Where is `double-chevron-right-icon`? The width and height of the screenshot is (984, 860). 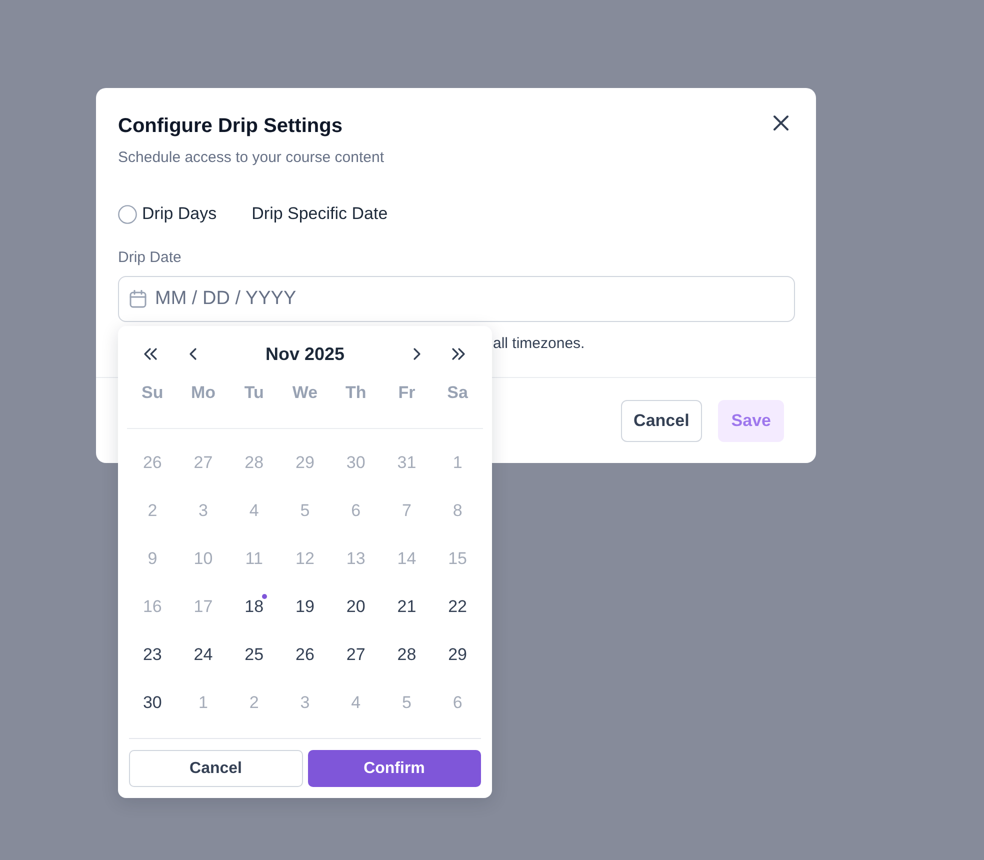
double-chevron-right-icon is located at coordinates (459, 354).